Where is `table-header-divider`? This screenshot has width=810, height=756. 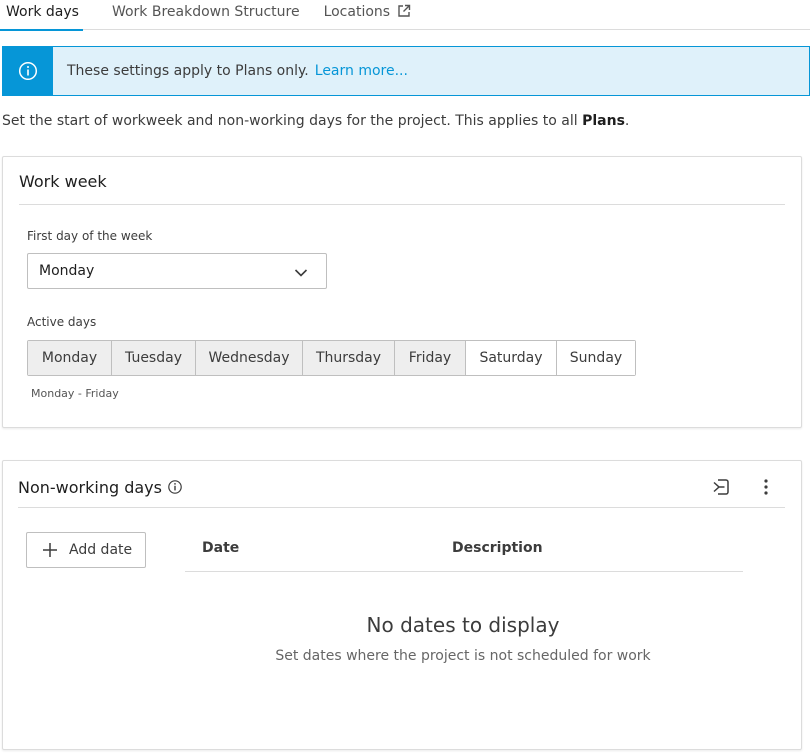
table-header-divider is located at coordinates (464, 571).